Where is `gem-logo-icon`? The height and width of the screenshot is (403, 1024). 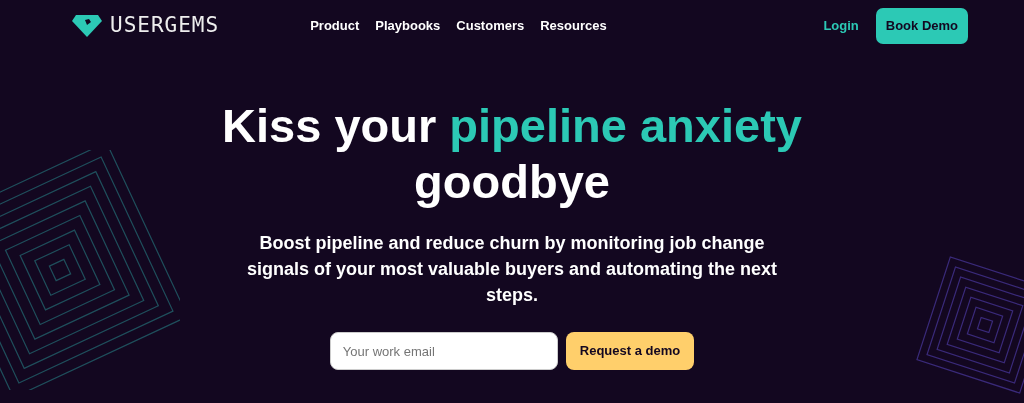
gem-logo-icon is located at coordinates (87, 26).